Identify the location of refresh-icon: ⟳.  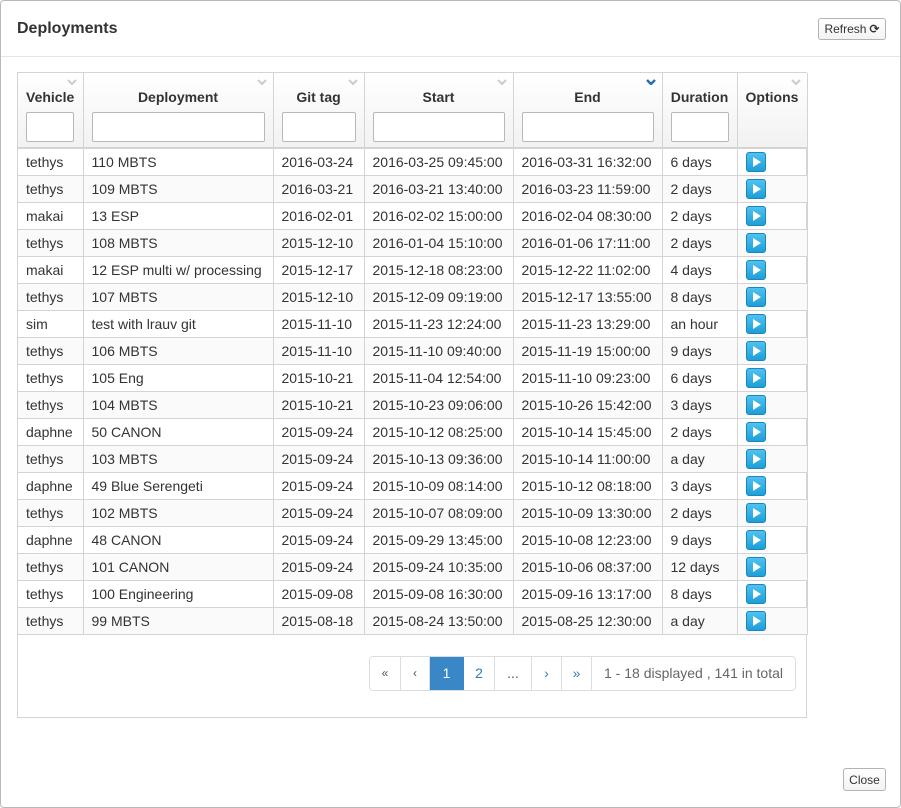
(874, 29).